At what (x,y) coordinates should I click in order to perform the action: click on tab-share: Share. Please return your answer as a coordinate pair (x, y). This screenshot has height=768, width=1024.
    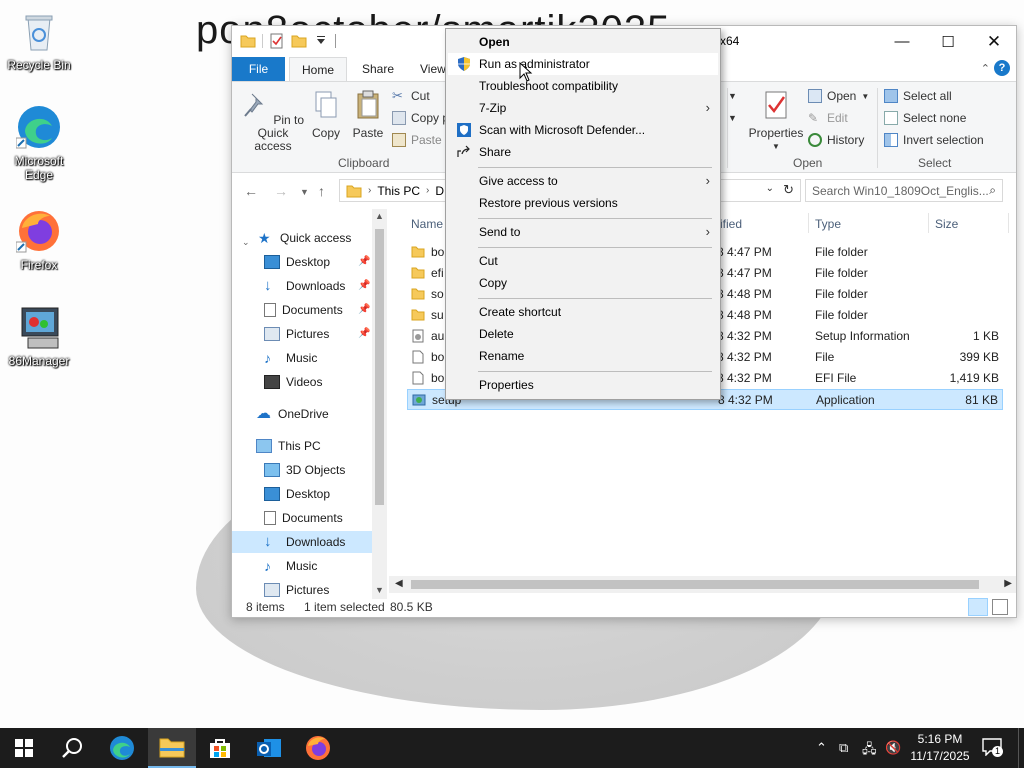
    Looking at the image, I should click on (378, 69).